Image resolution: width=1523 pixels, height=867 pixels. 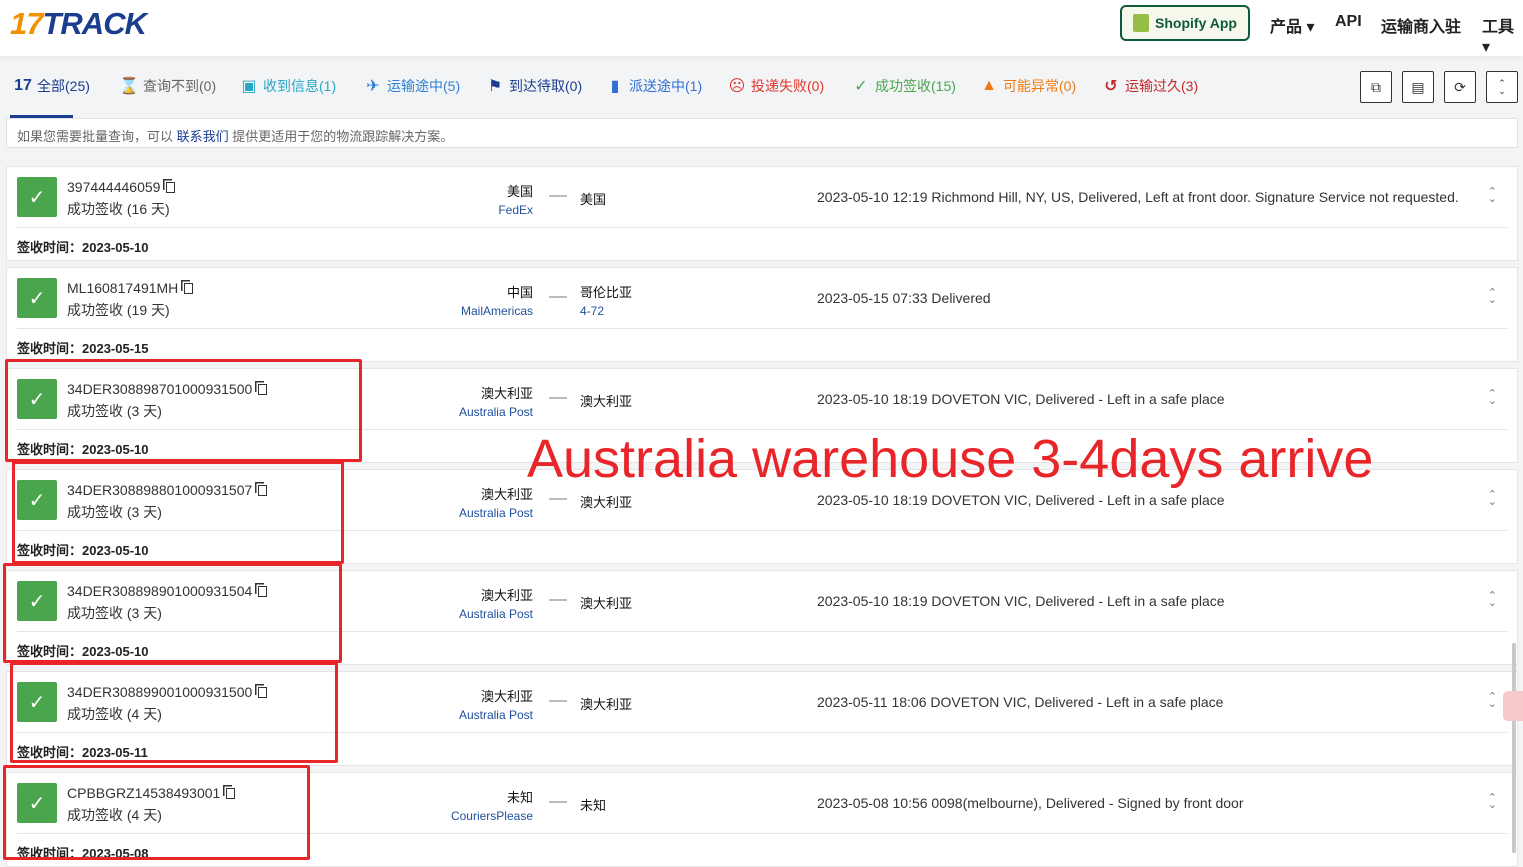 I want to click on tab-4: ⚑ 到达待取(0), so click(x=534, y=86).